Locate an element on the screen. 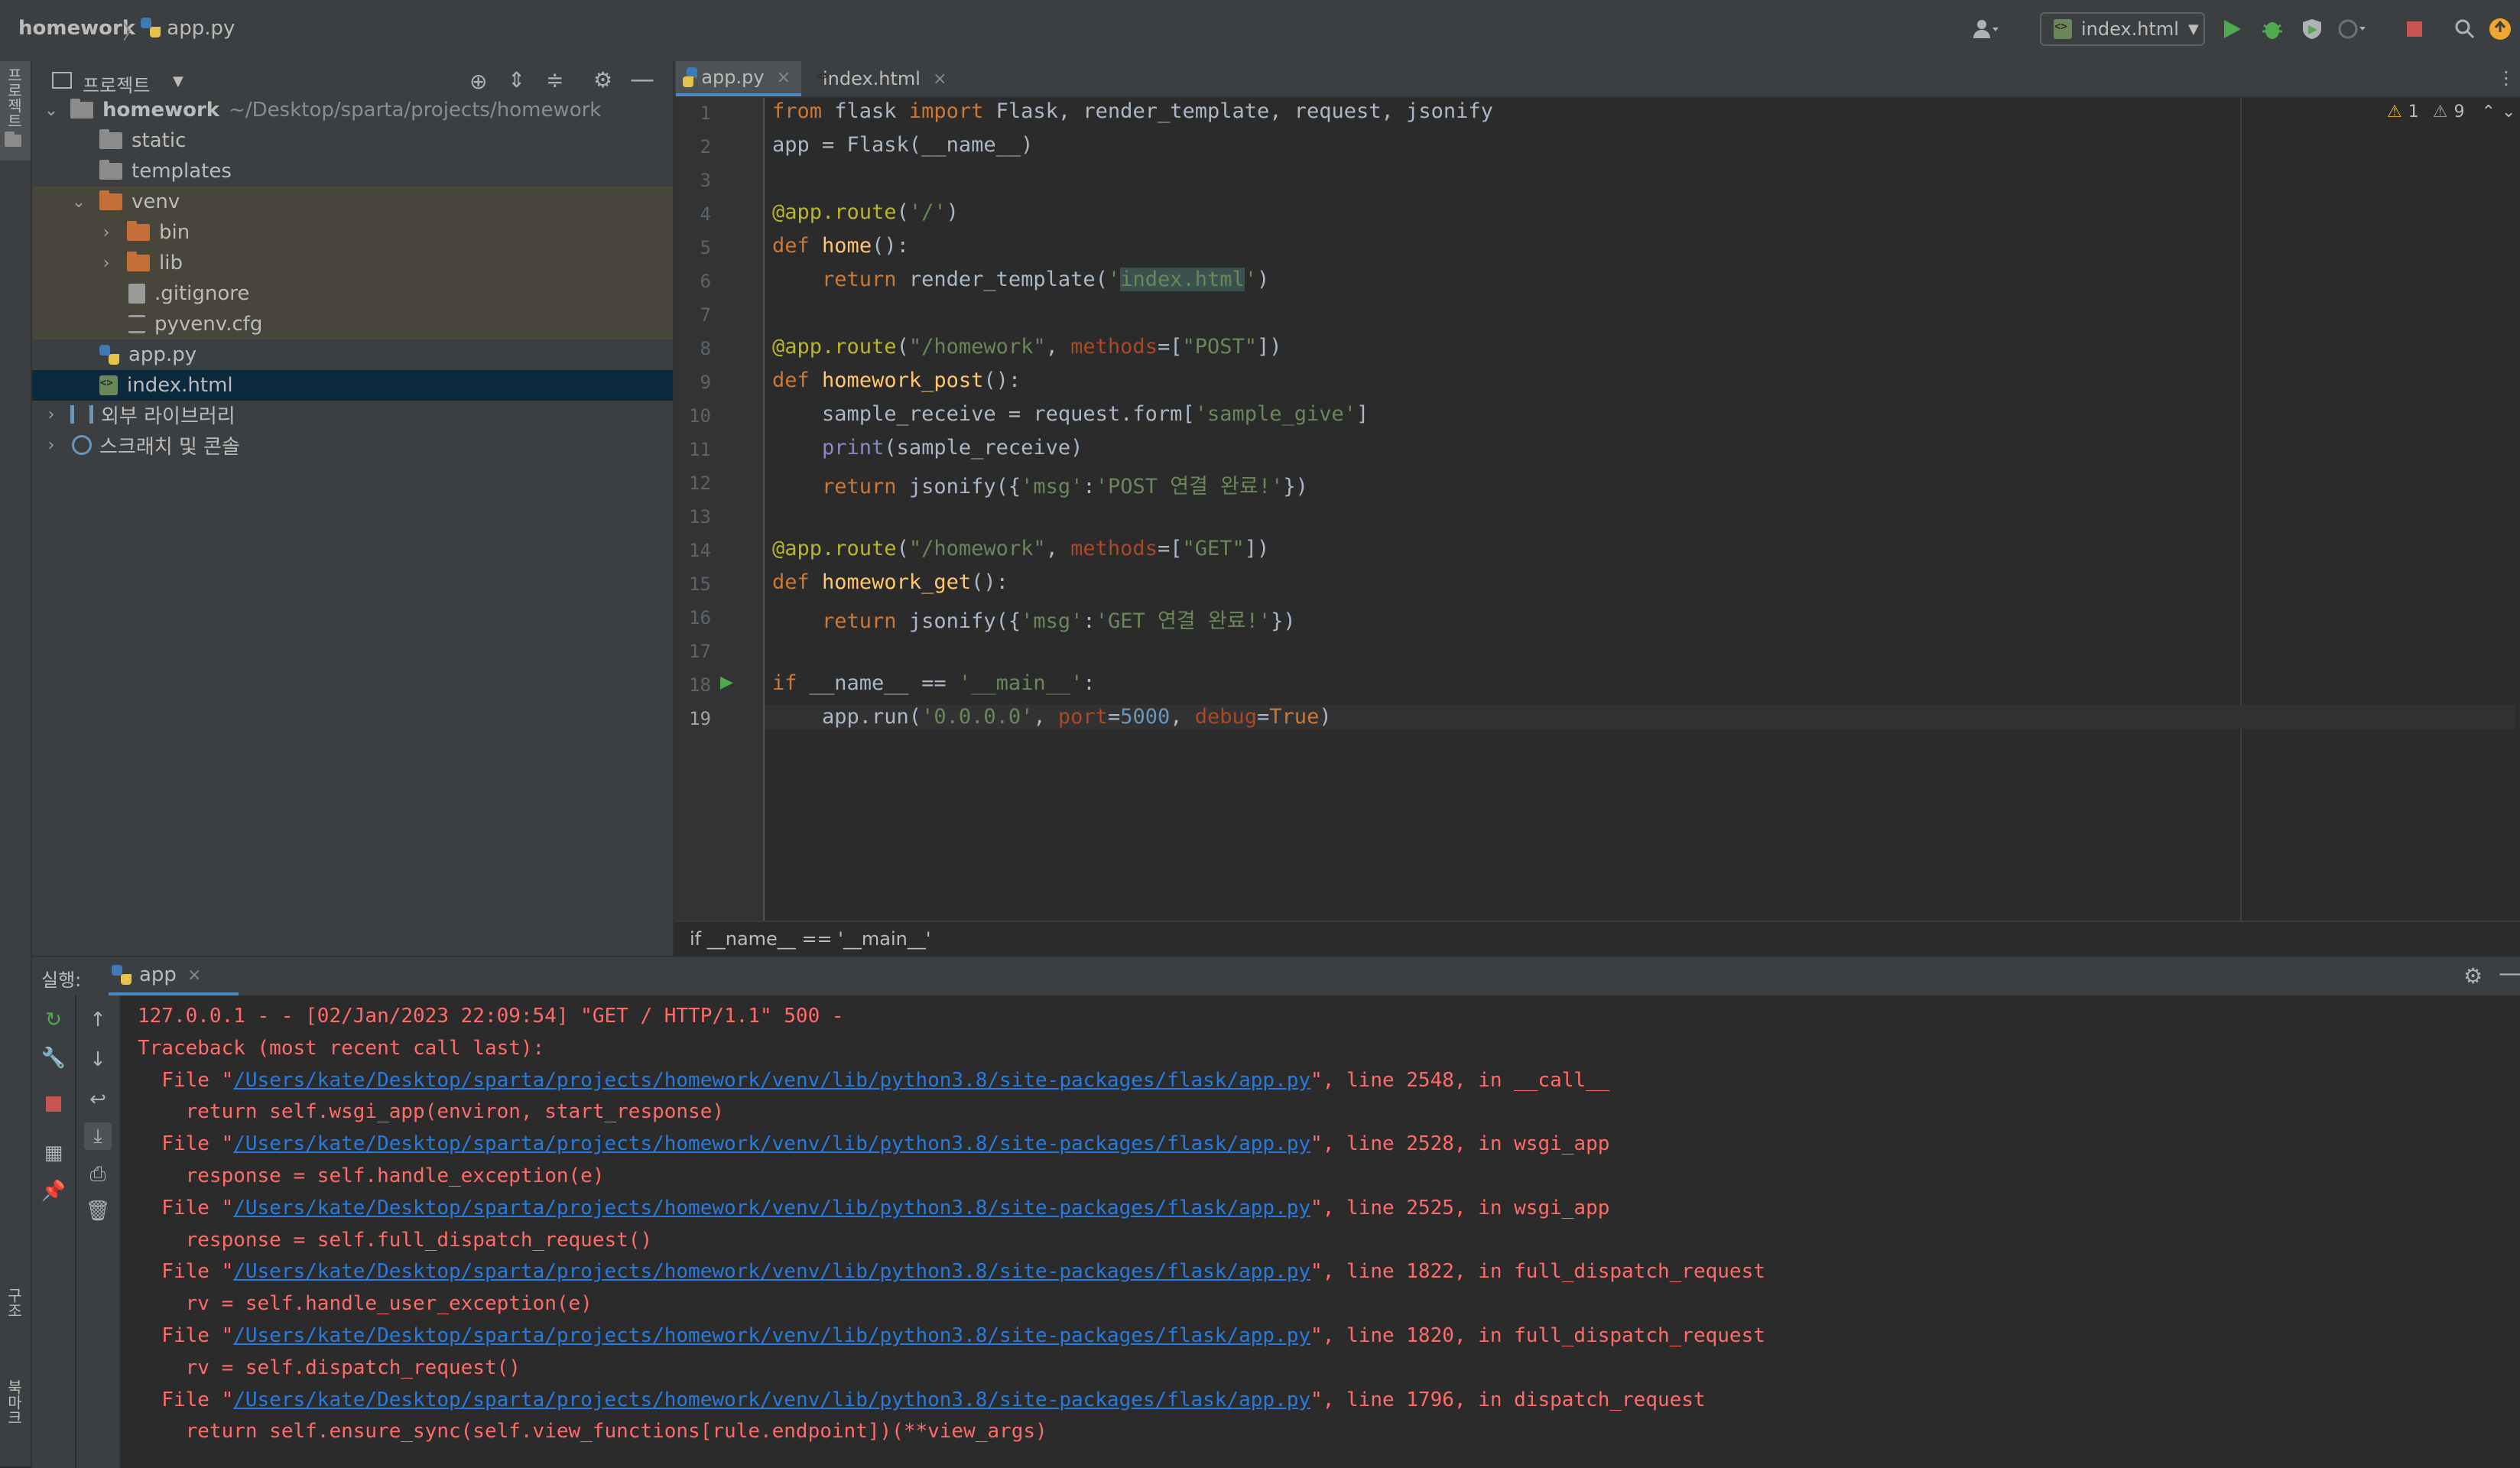 The width and height of the screenshot is (2520, 1468). code-line: return render_template('index.html') is located at coordinates (1020, 279).